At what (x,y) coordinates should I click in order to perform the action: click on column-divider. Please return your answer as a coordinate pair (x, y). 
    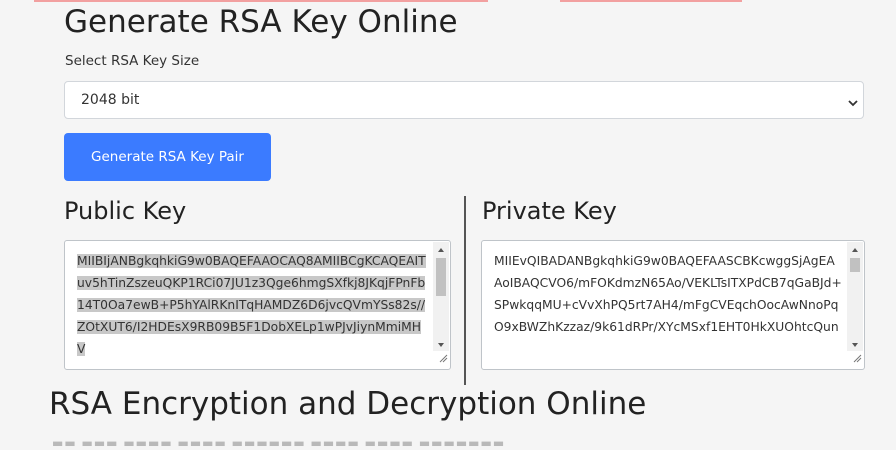
    Looking at the image, I should click on (465, 290).